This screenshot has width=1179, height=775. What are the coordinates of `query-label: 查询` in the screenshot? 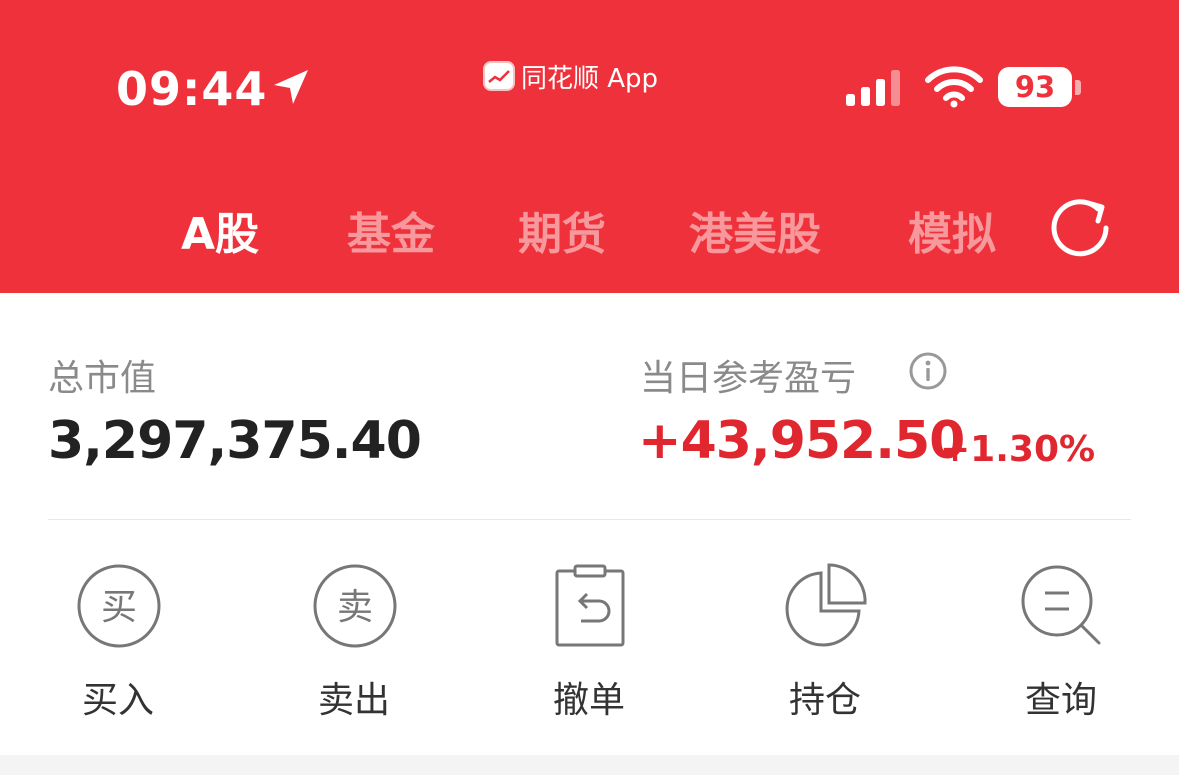 It's located at (1060, 700).